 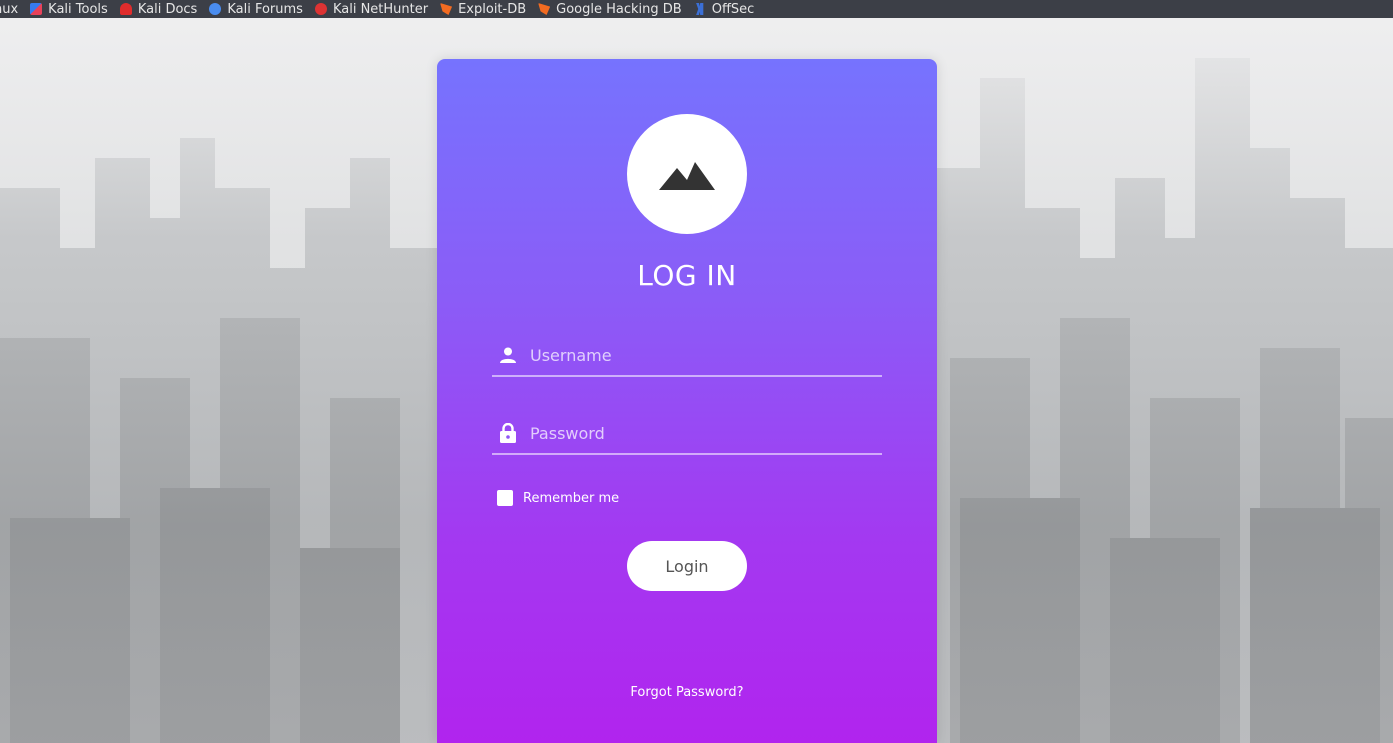 I want to click on bookmark-label: nux, so click(x=9, y=9).